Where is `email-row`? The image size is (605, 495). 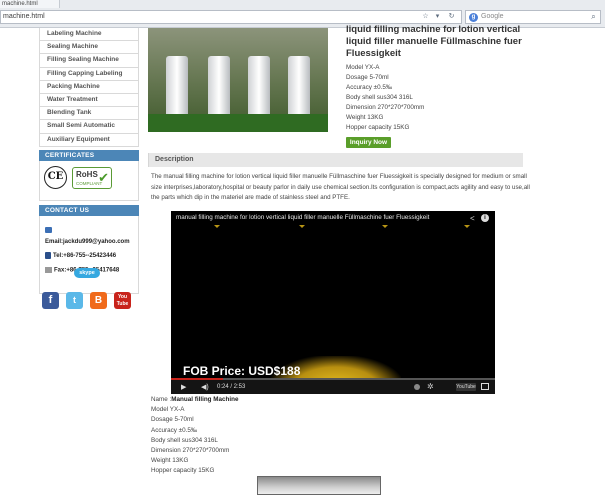 email-row is located at coordinates (49, 230).